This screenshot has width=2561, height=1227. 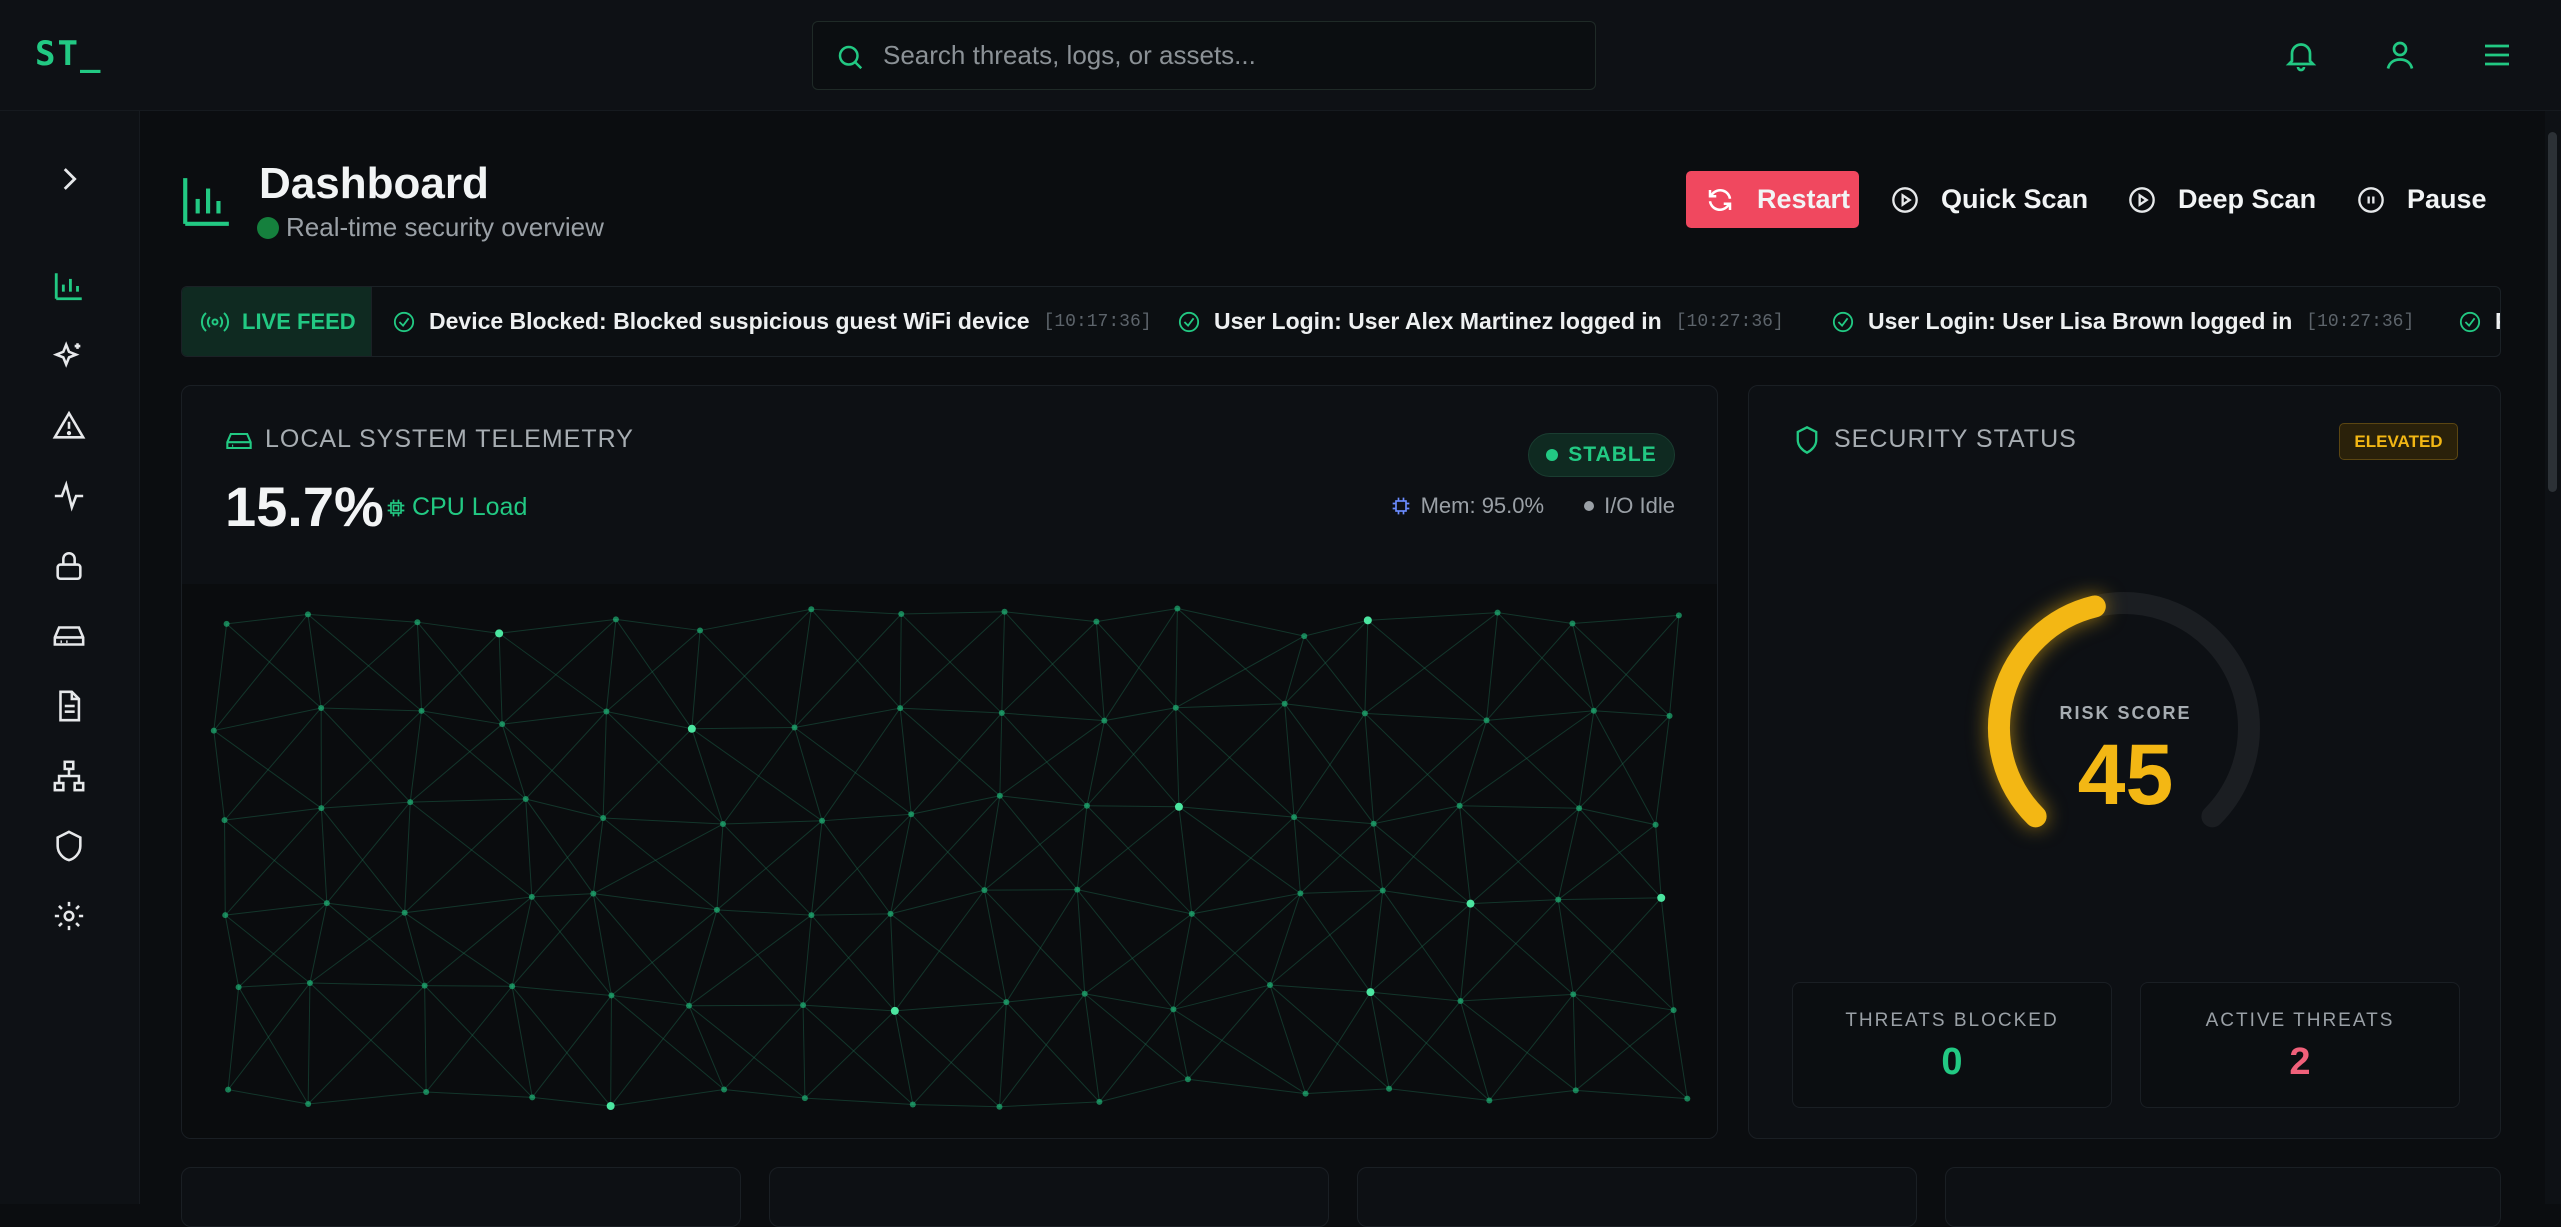 I want to click on sidebar-item-logs, so click(x=69, y=706).